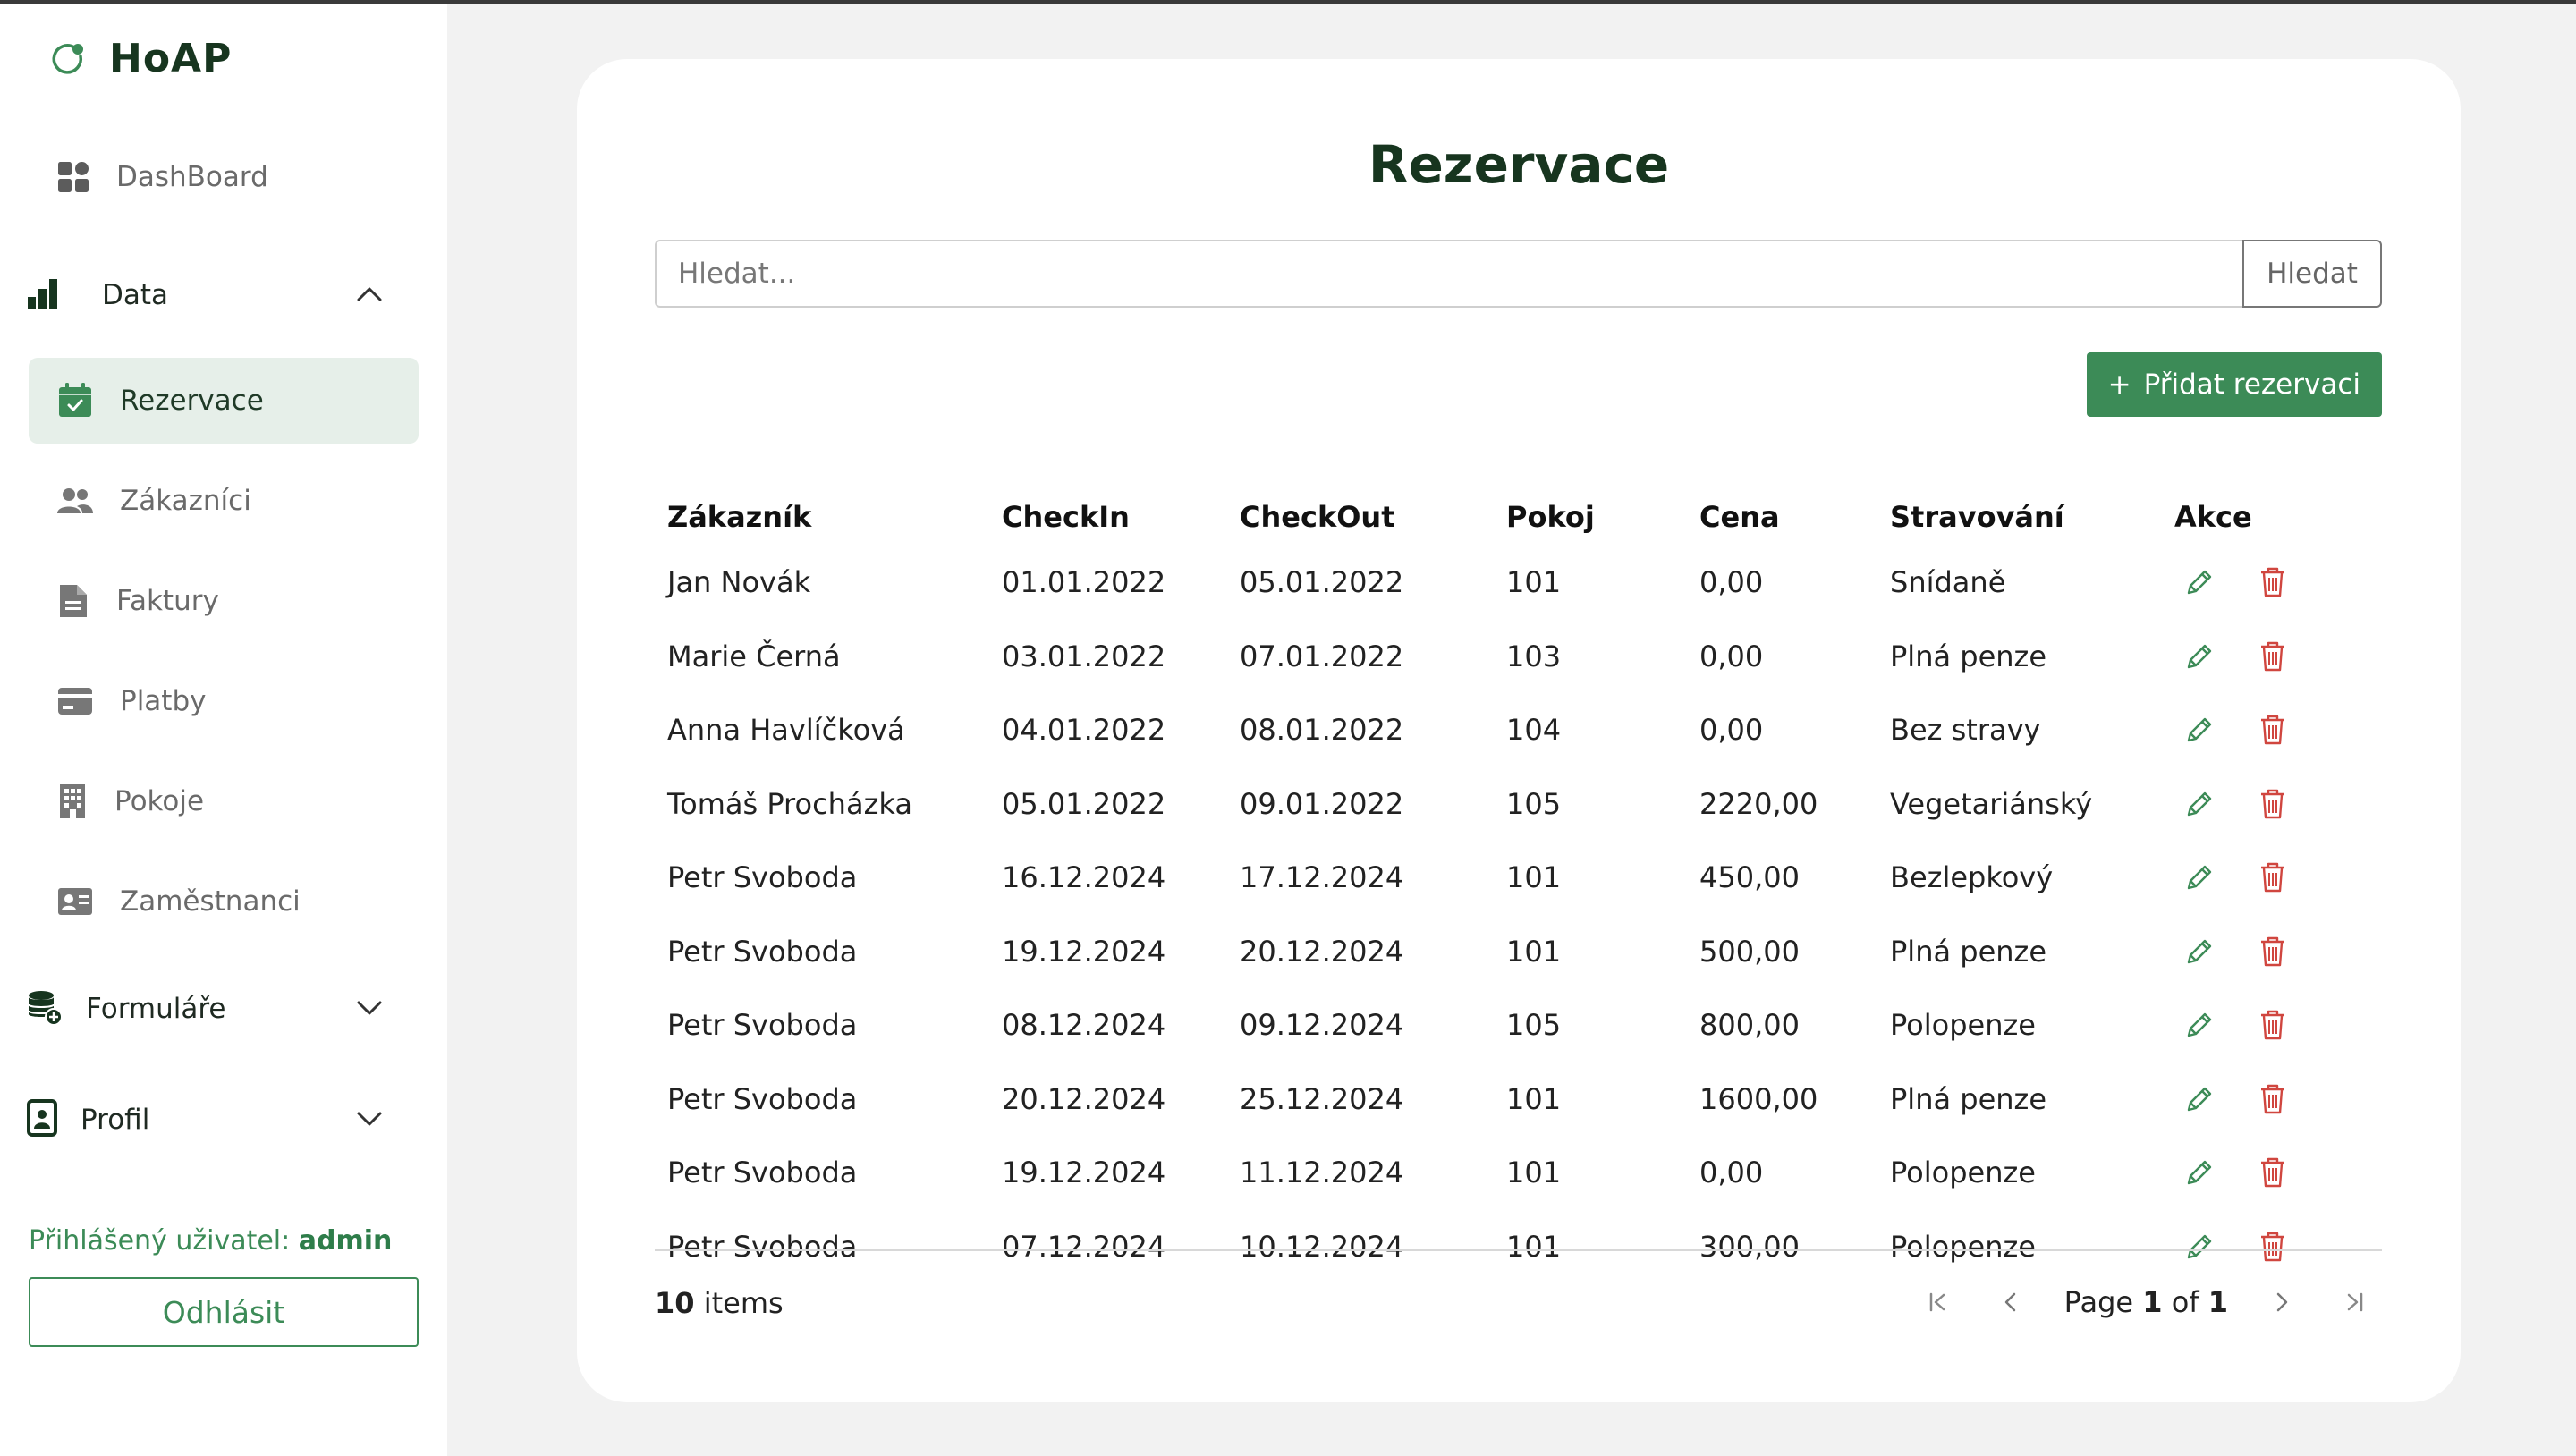 The width and height of the screenshot is (2576, 1456). What do you see at coordinates (115, 1120) in the screenshot?
I see `sidebar-group-label: Profil` at bounding box center [115, 1120].